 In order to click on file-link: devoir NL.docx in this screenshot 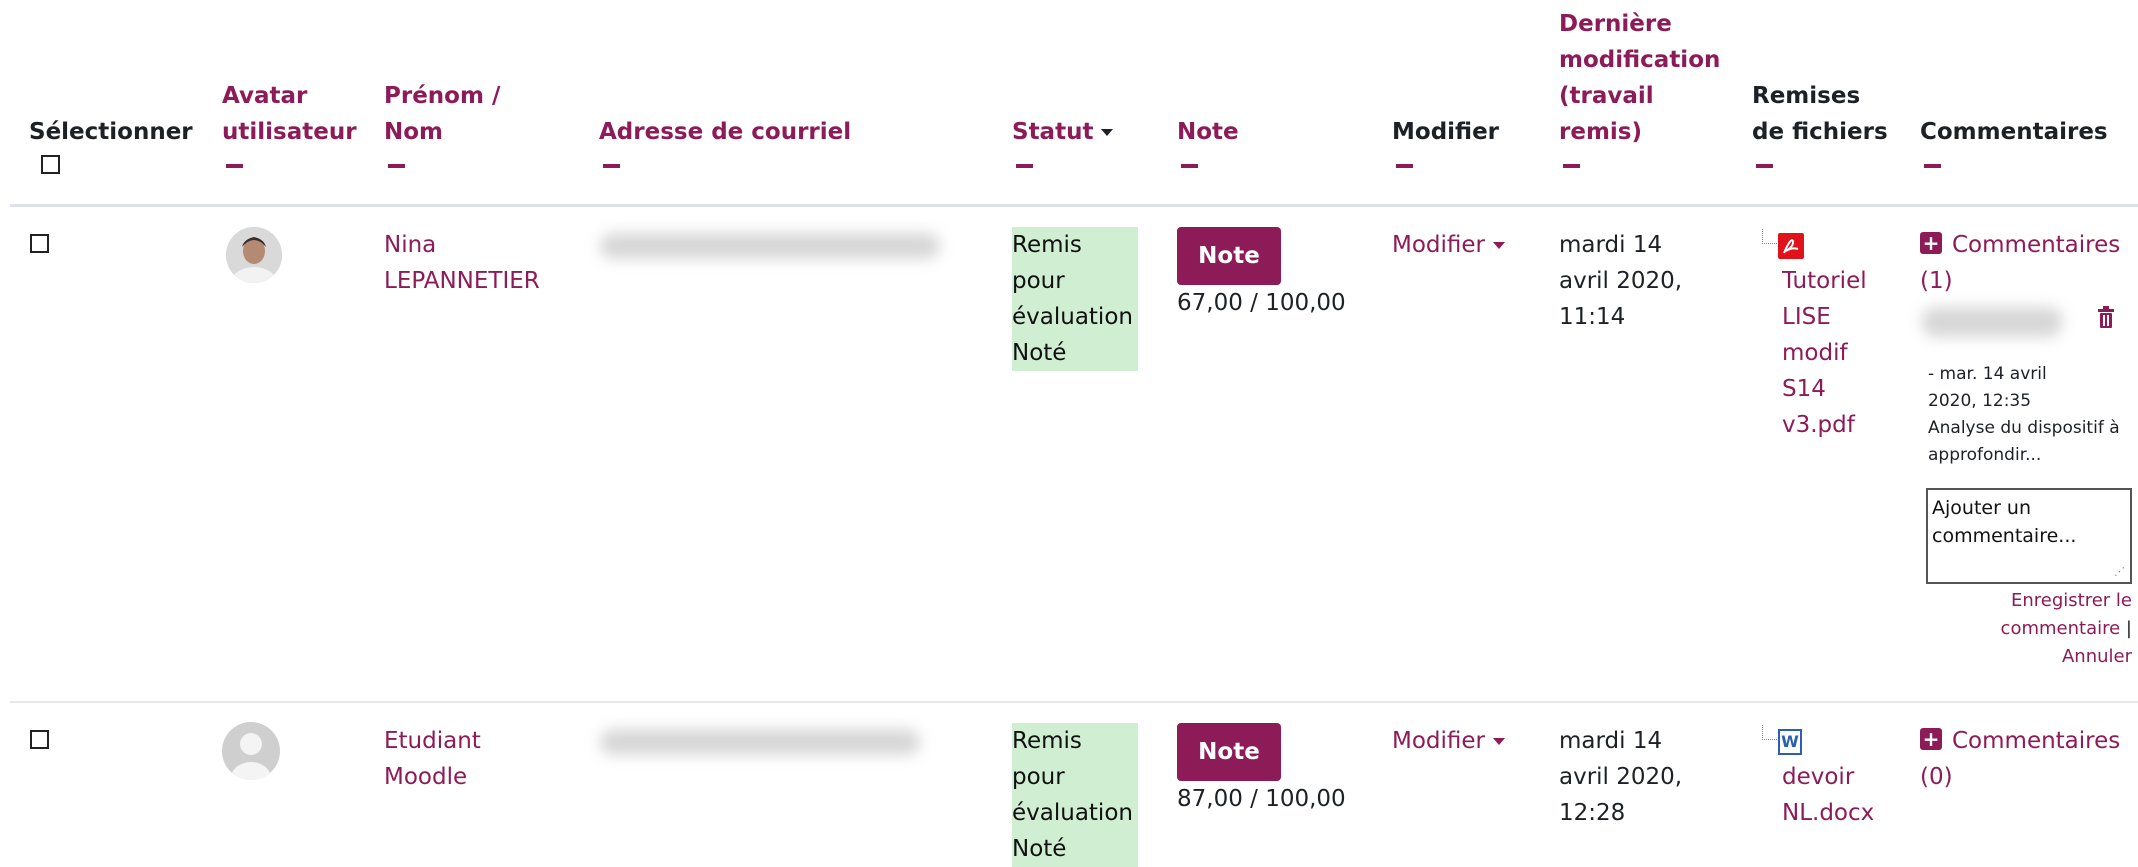, I will do `click(1828, 795)`.